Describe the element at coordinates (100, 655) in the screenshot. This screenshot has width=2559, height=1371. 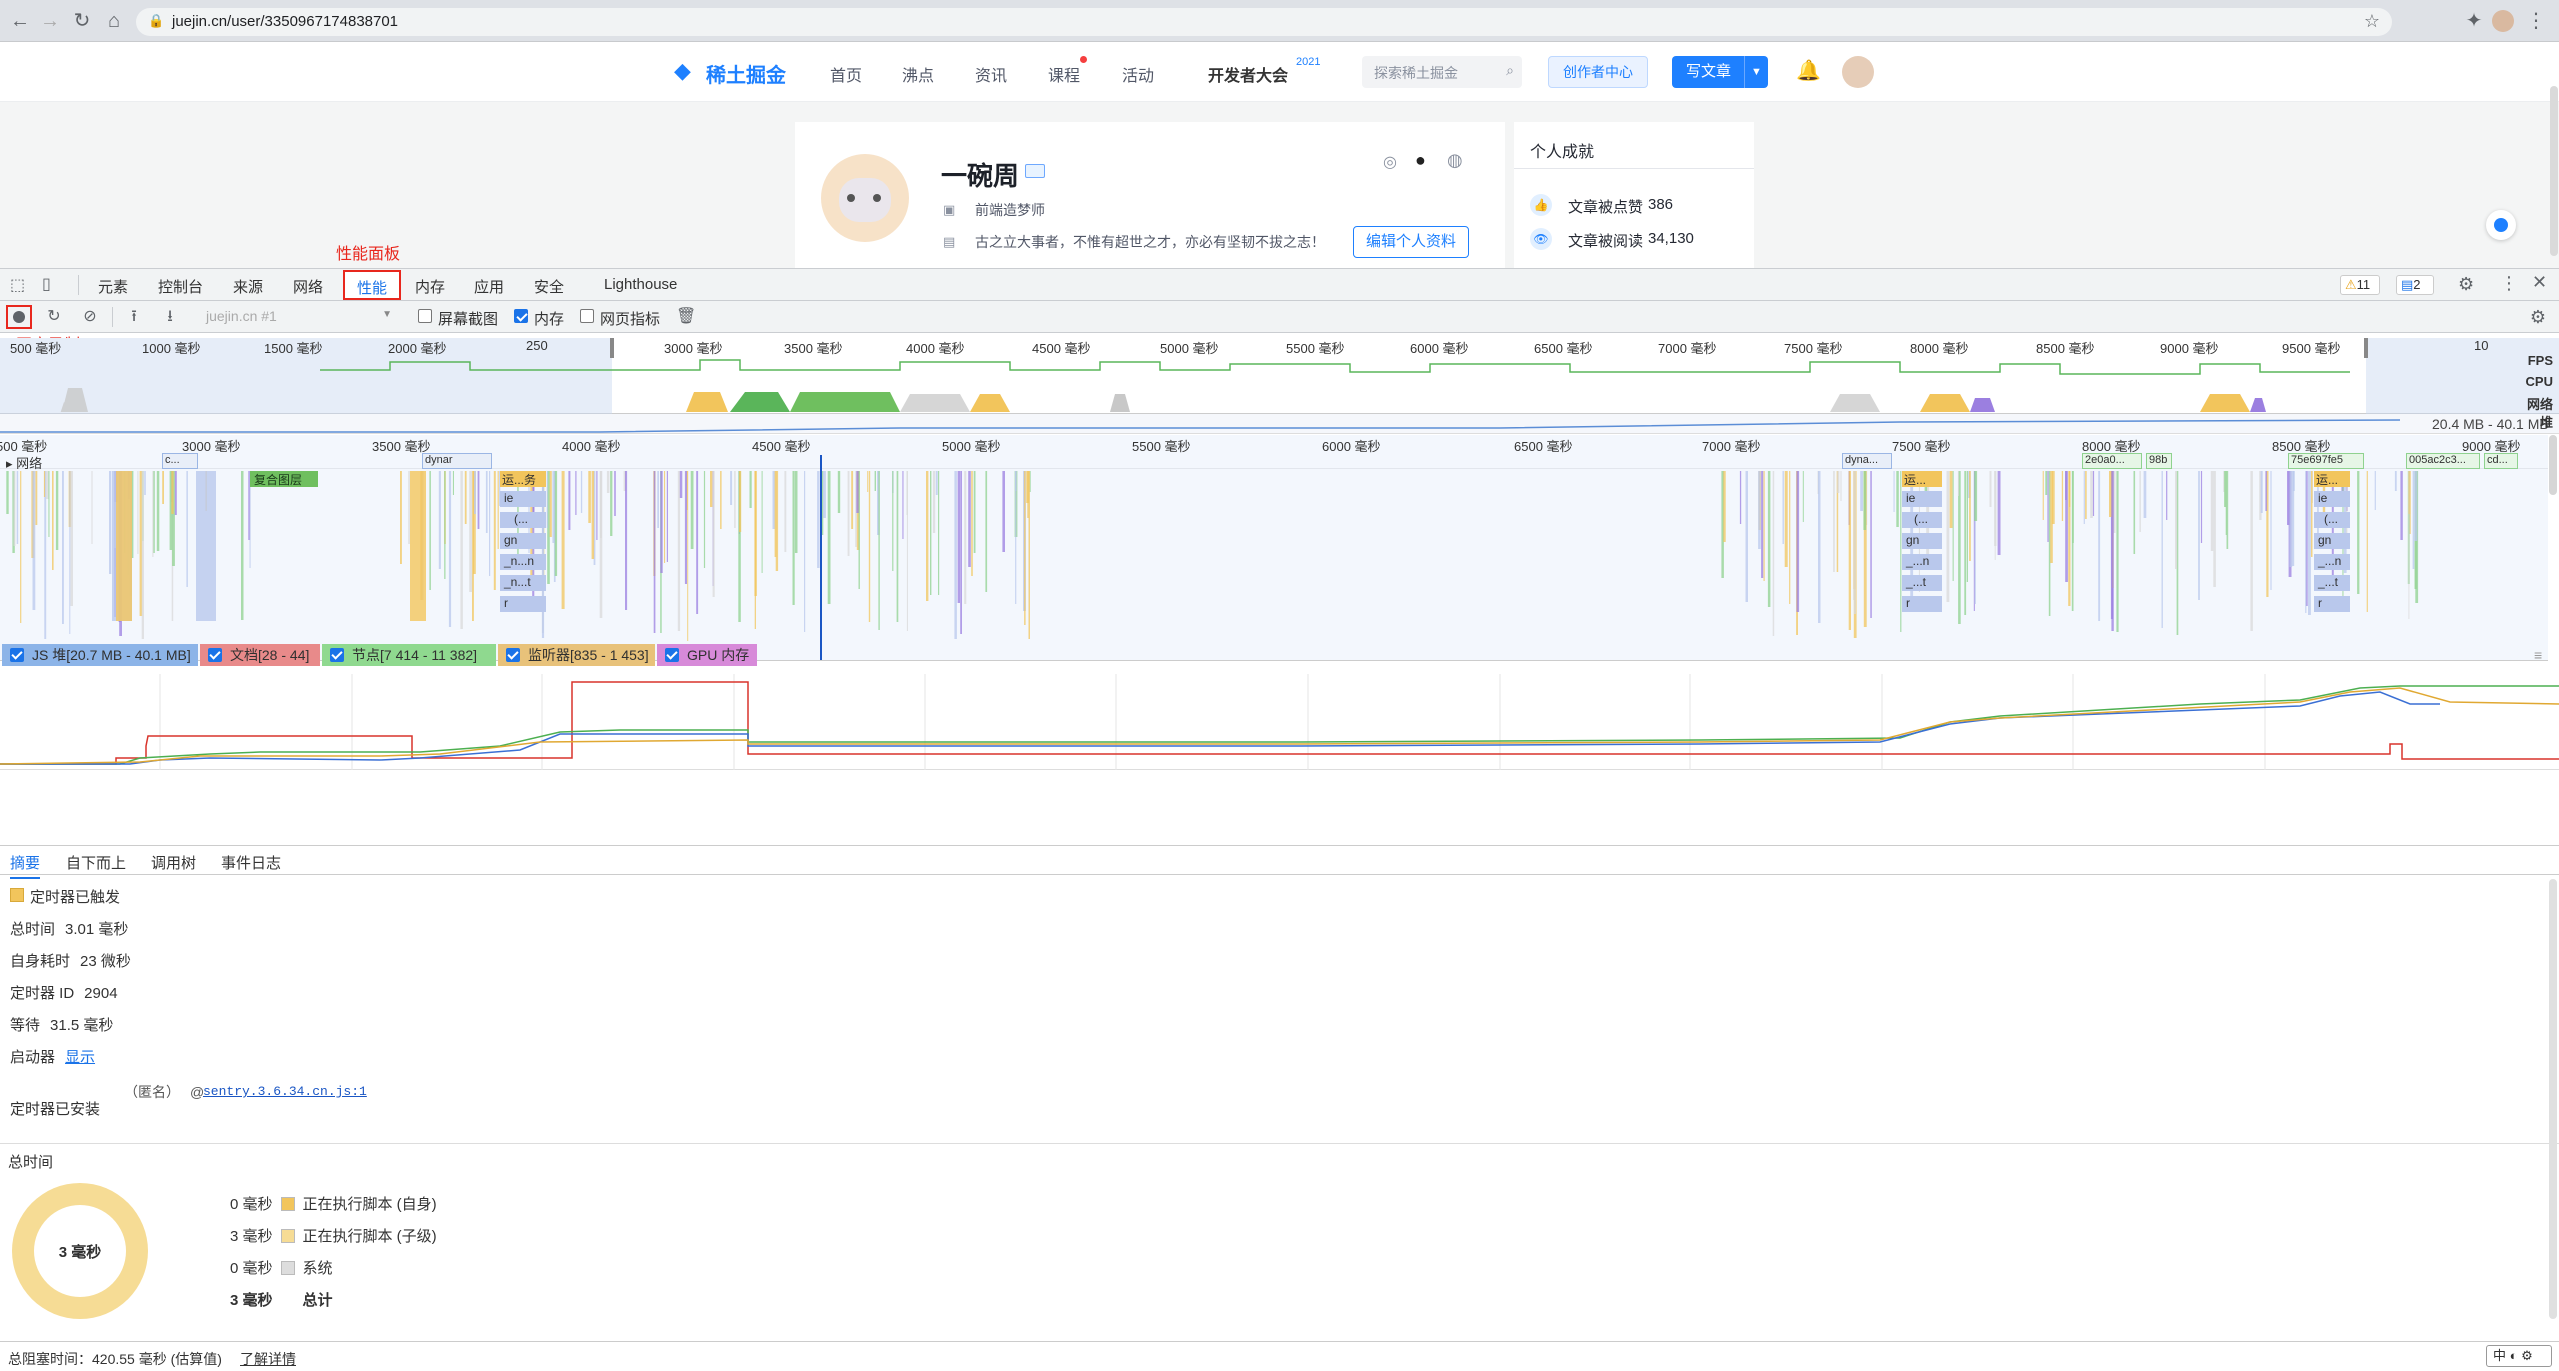
I see `legend-item: JS 堆[20.7 MB - 40.1 MB]` at that location.